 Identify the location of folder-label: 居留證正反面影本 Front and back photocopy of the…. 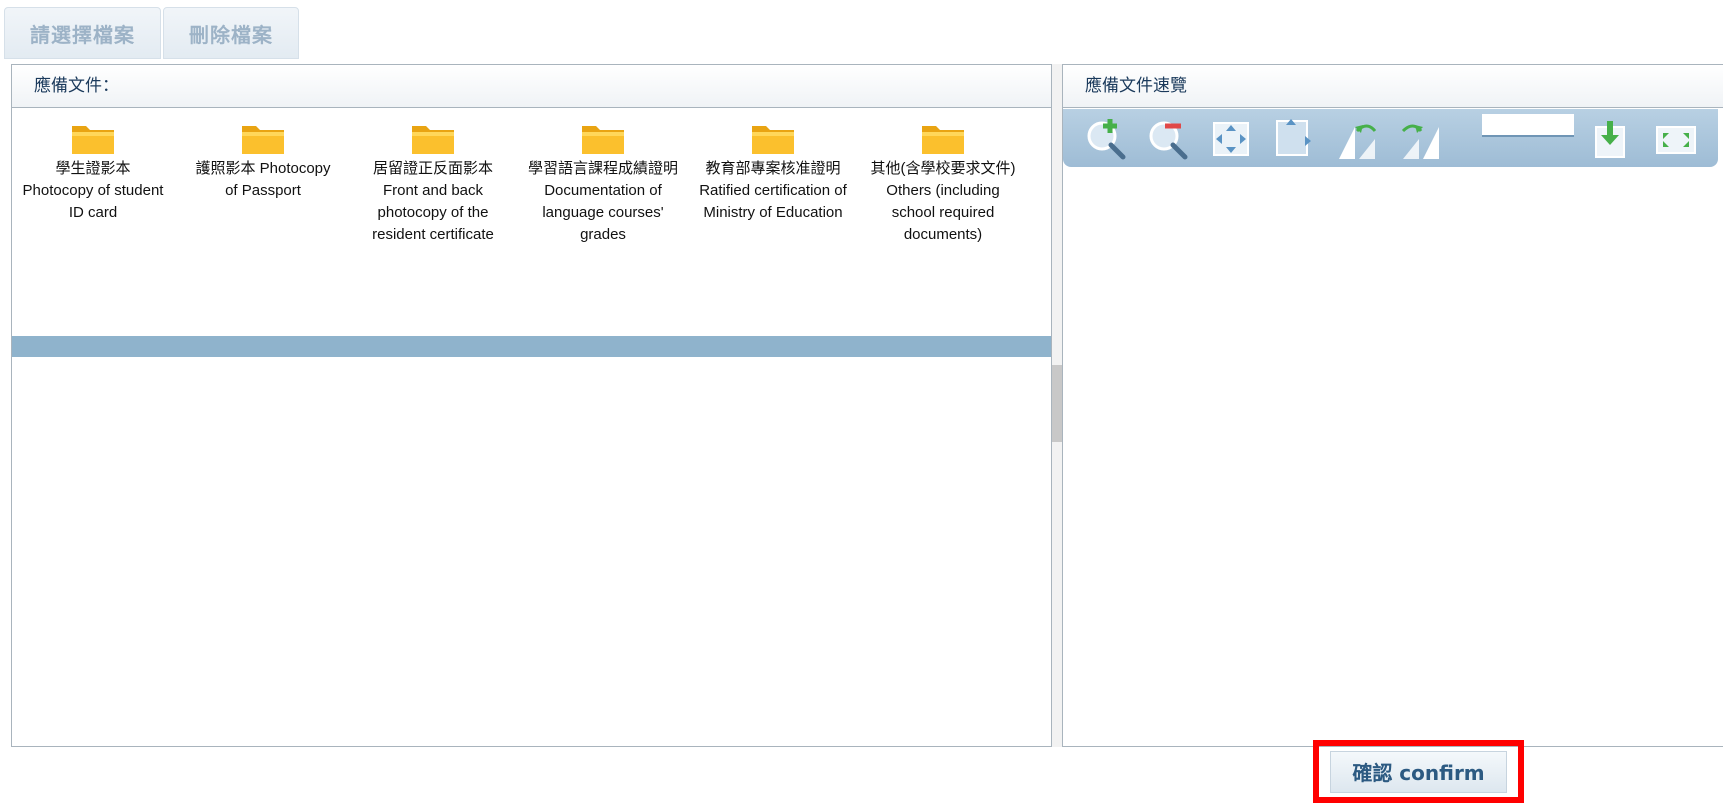
(433, 201).